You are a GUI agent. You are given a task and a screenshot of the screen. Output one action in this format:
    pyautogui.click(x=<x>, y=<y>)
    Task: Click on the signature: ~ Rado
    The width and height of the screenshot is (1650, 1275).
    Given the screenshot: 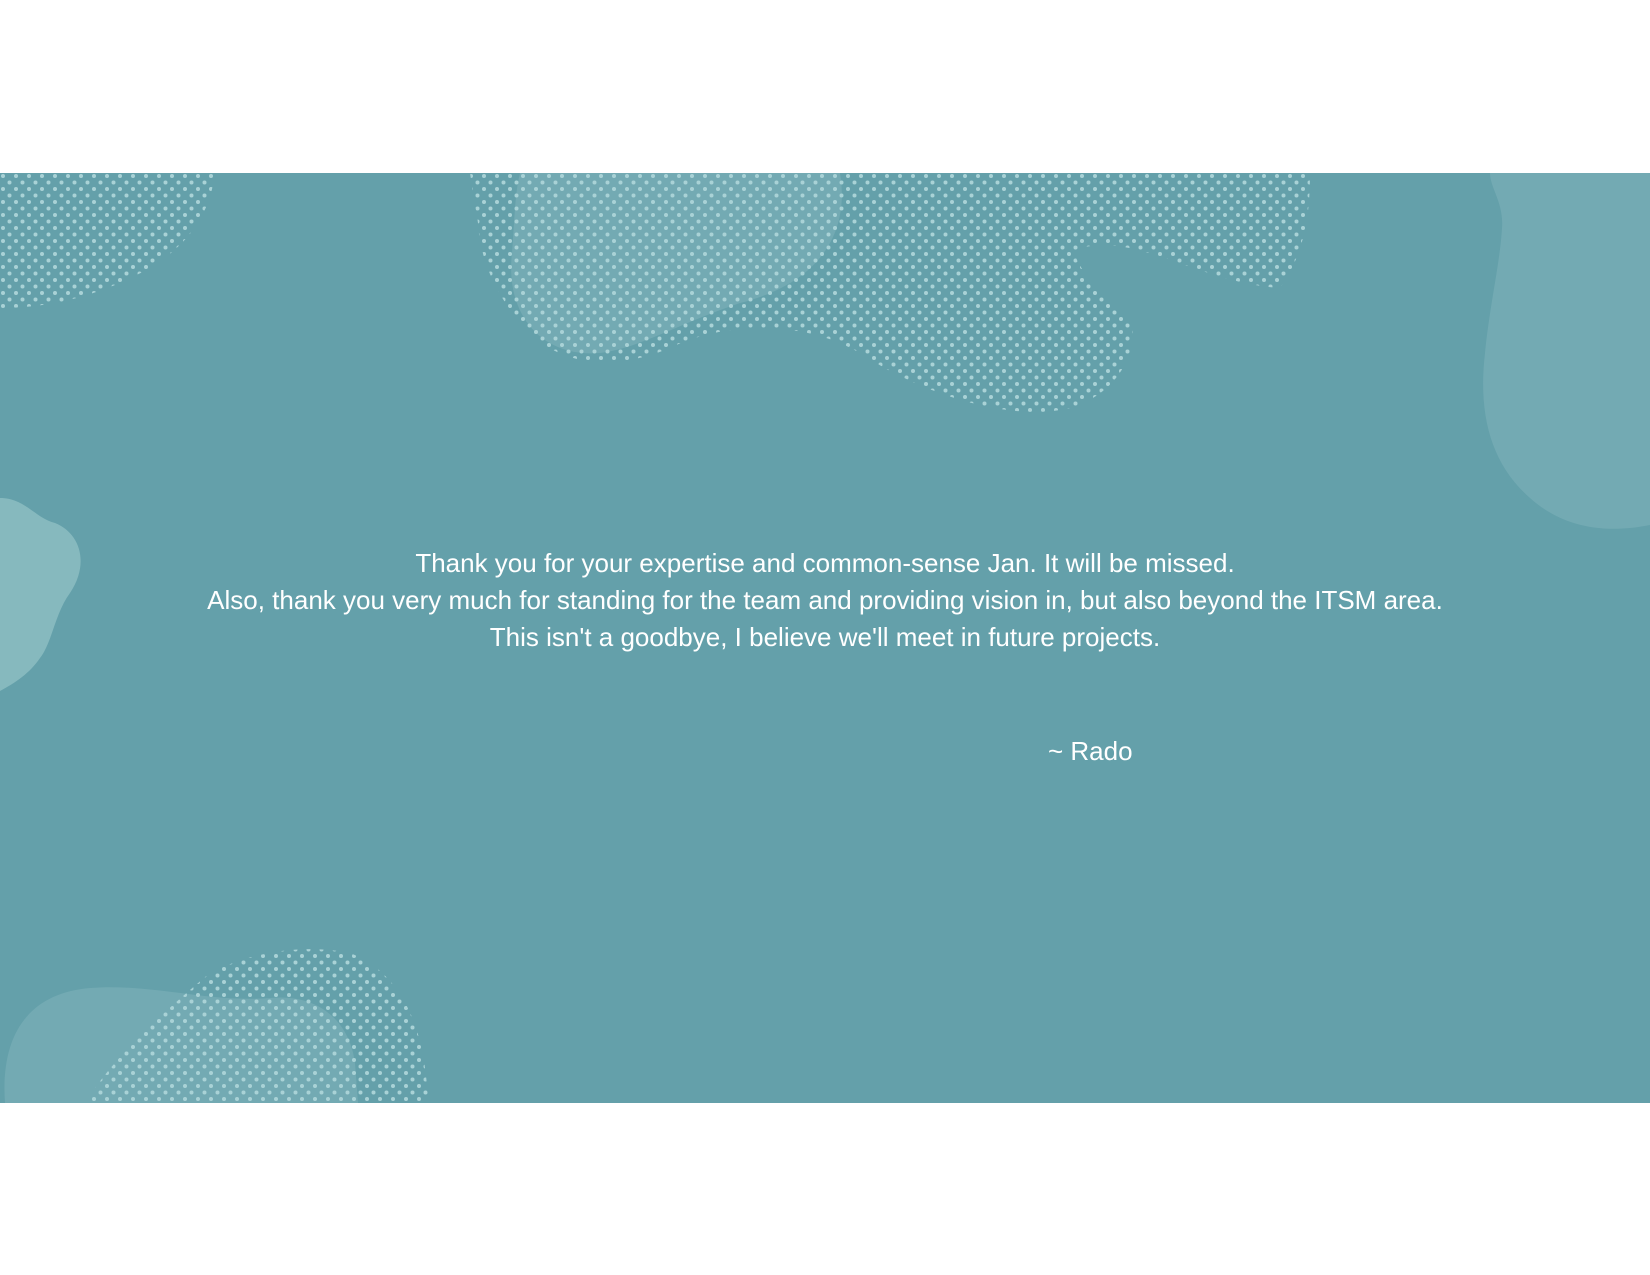 What is the action you would take?
    pyautogui.click(x=1090, y=751)
    